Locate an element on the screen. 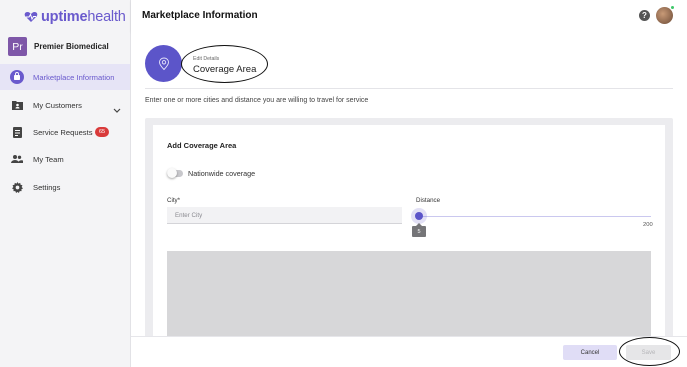 Image resolution: width=687 pixels, height=367 pixels. help-icon: ? is located at coordinates (644, 15).